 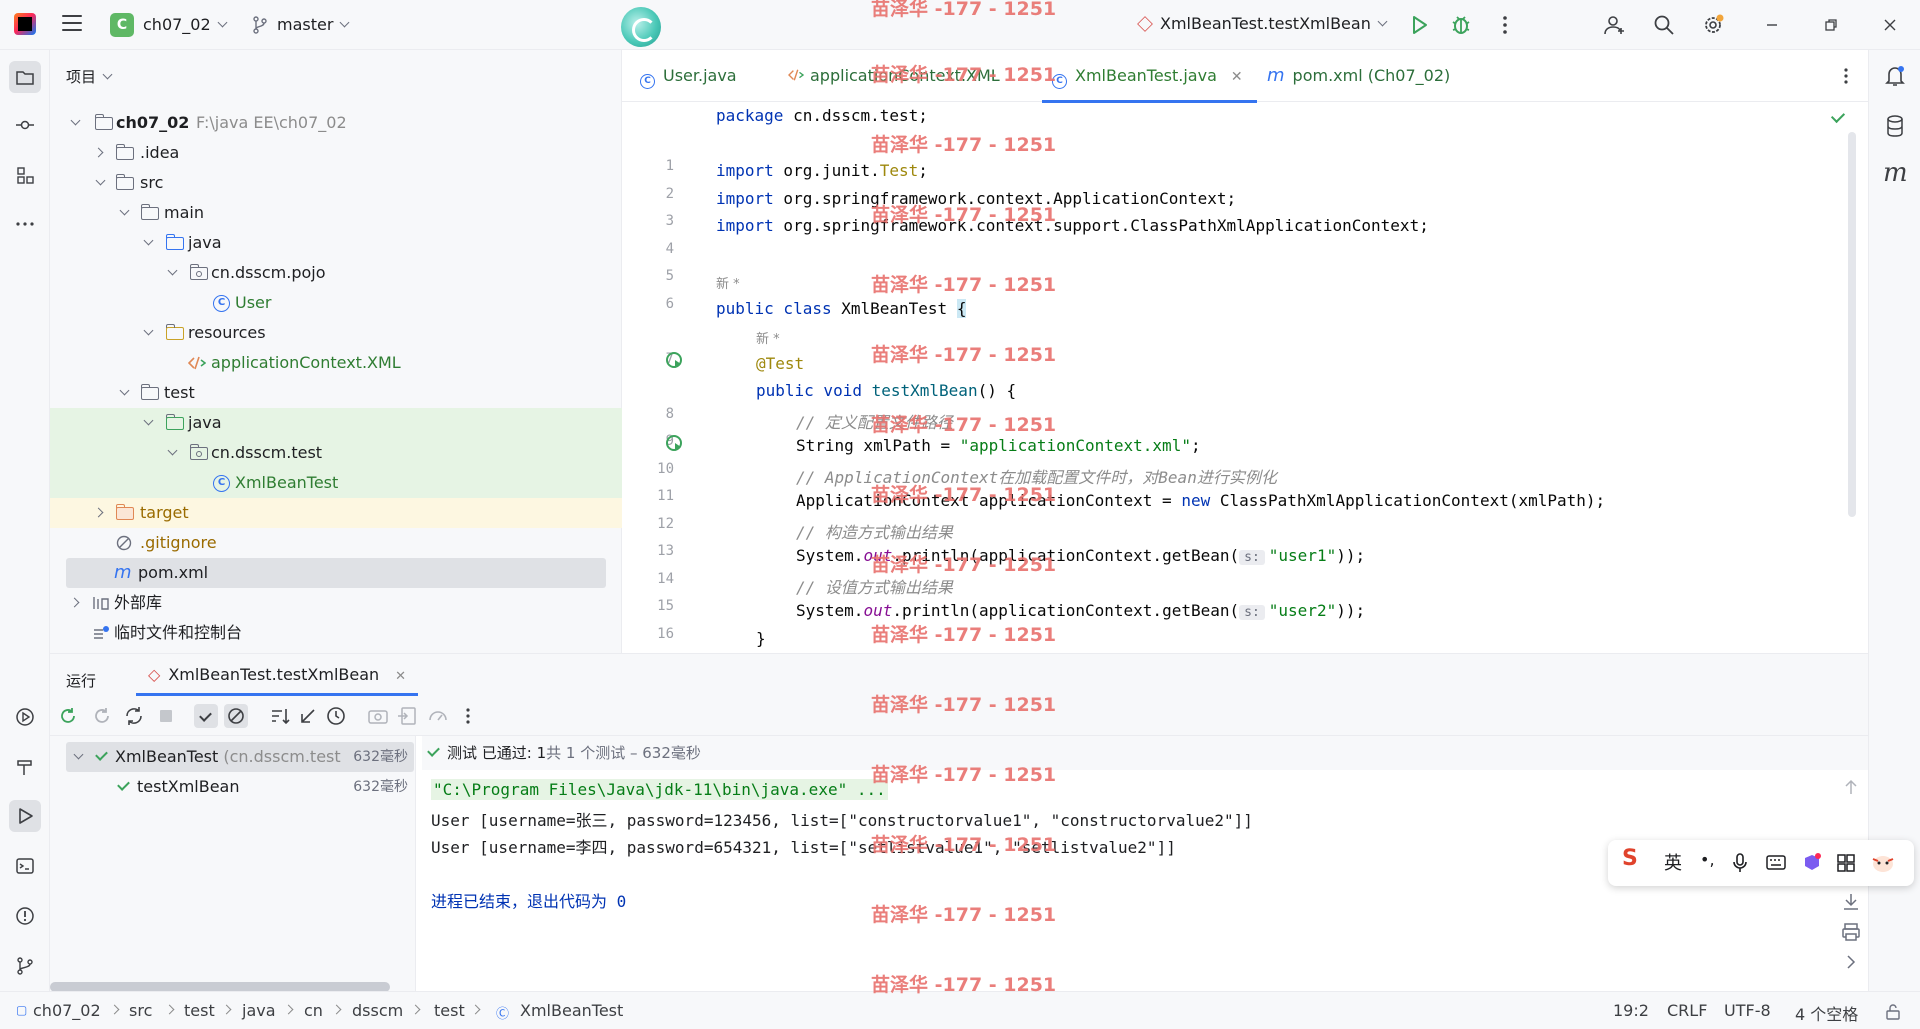 I want to click on import-tests-icon, so click(x=408, y=716).